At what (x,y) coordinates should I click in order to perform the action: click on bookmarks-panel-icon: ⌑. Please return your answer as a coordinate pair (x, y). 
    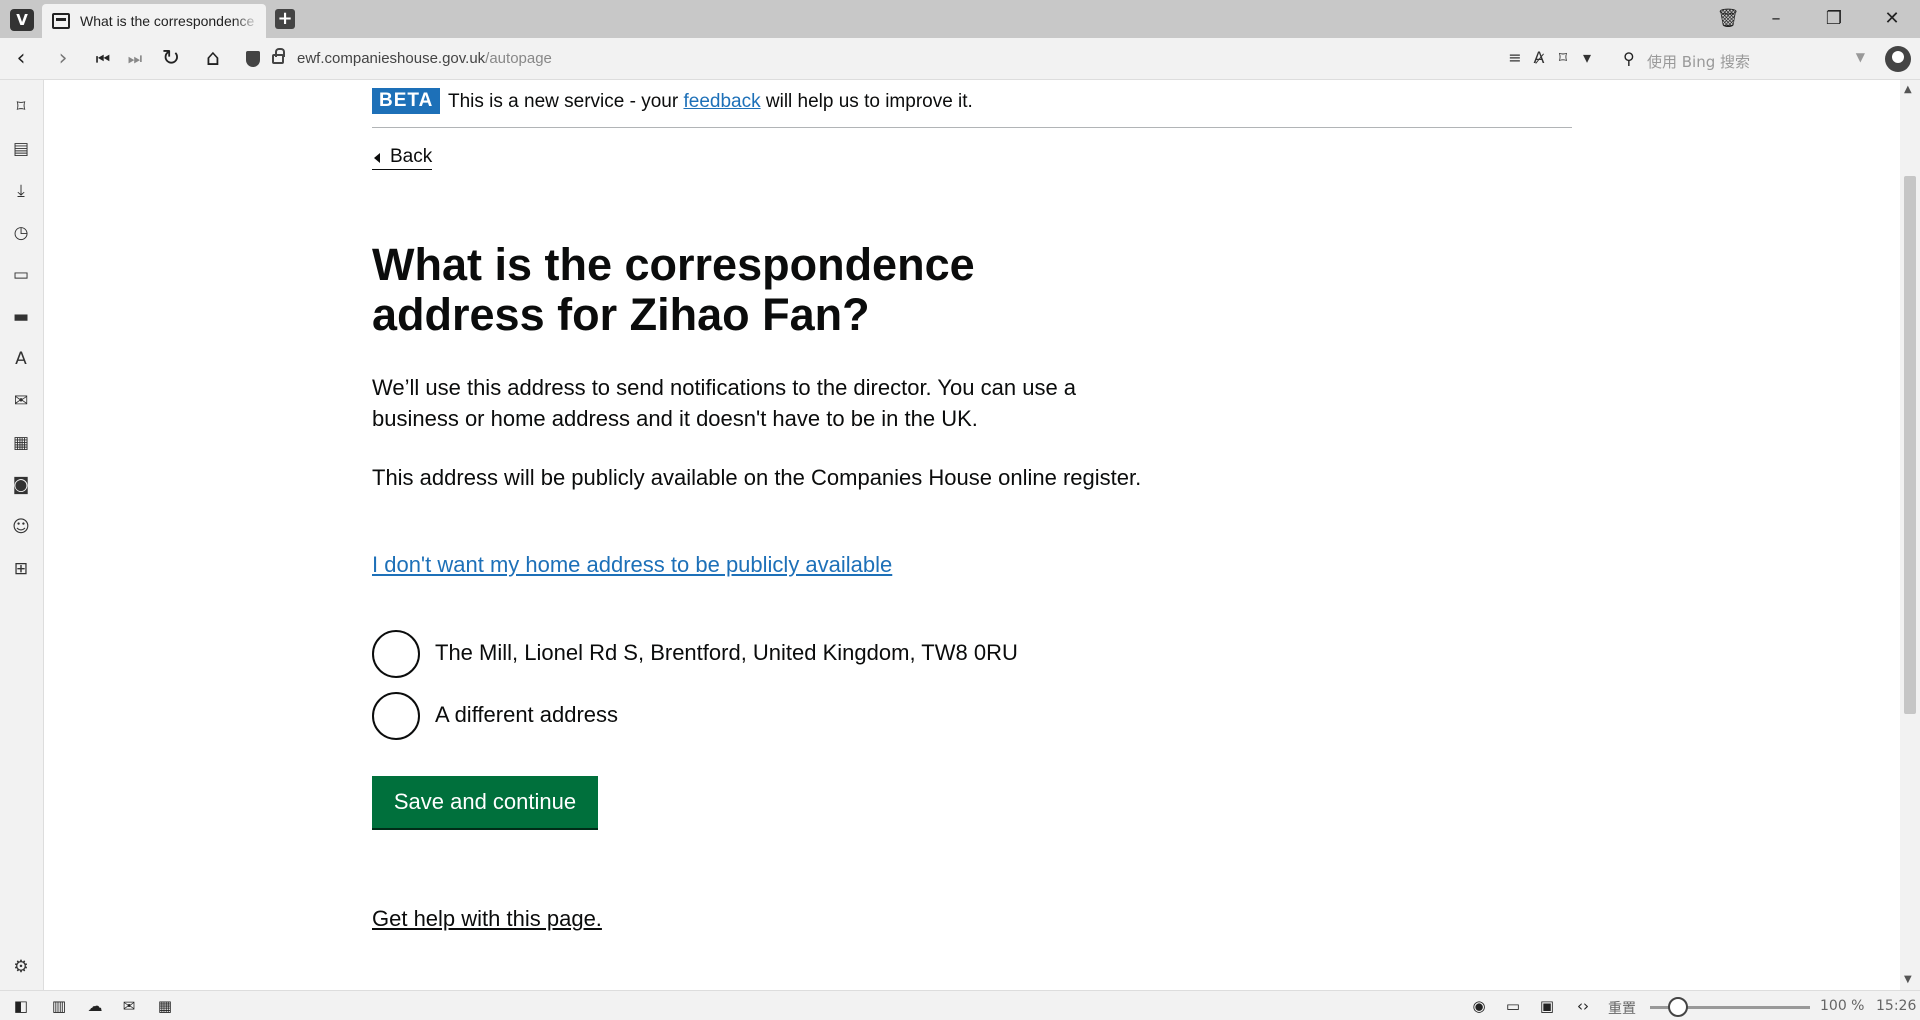
    Looking at the image, I should click on (21, 107).